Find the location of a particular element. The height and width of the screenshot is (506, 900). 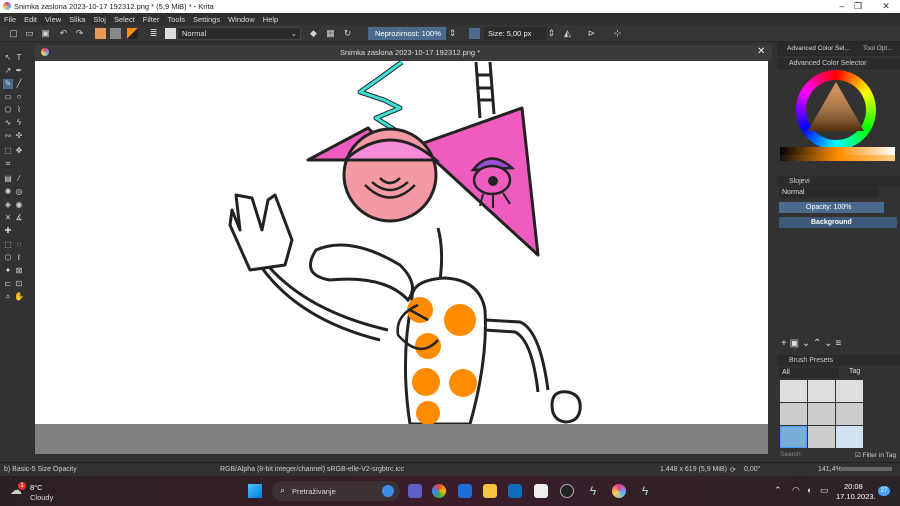

rectangle-tool-icon: ▭ is located at coordinates (8, 97).